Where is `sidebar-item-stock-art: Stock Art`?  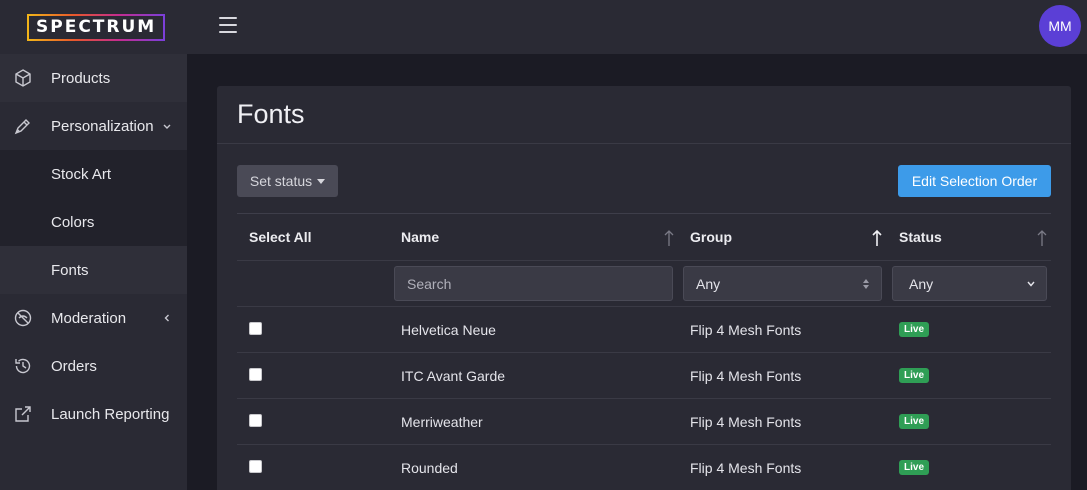 sidebar-item-stock-art: Stock Art is located at coordinates (93, 174).